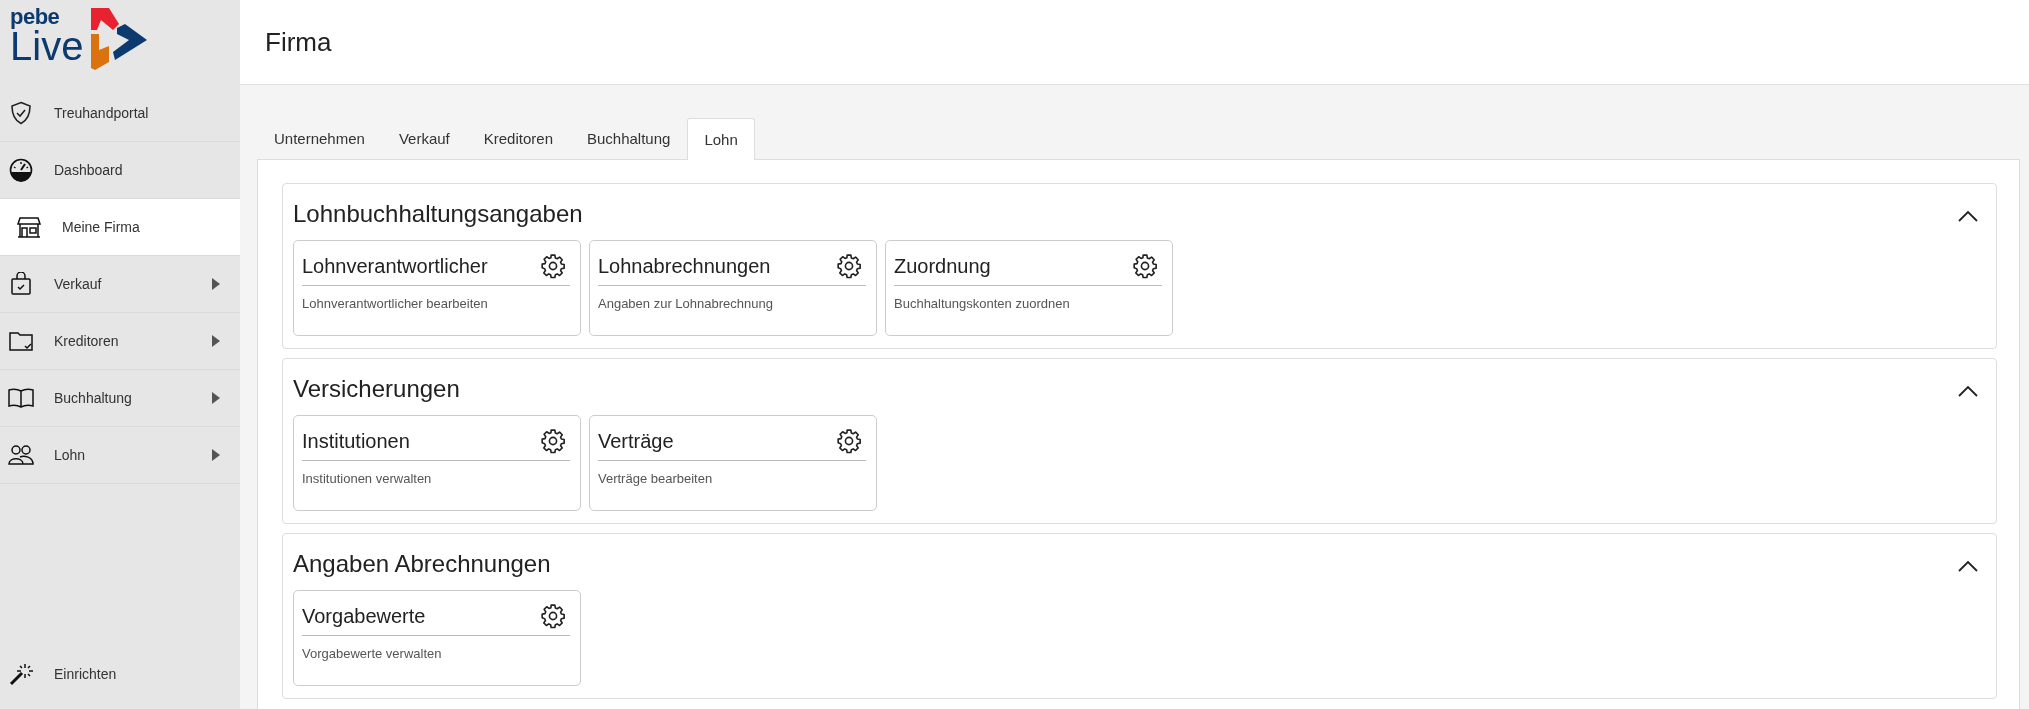 The width and height of the screenshot is (2029, 709). I want to click on card-title: Lohnabrechnungen, so click(684, 266).